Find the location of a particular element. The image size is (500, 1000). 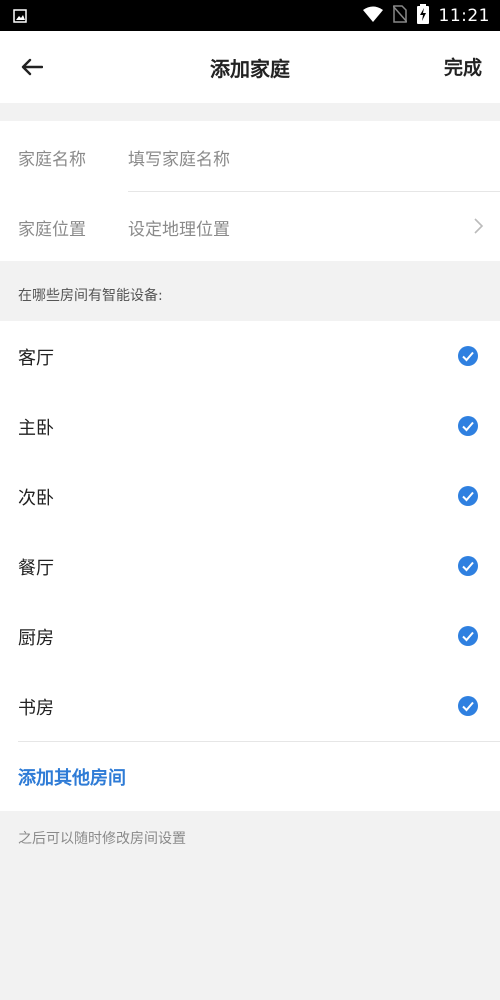

home-location-input: 设定地理位置 is located at coordinates (179, 227).